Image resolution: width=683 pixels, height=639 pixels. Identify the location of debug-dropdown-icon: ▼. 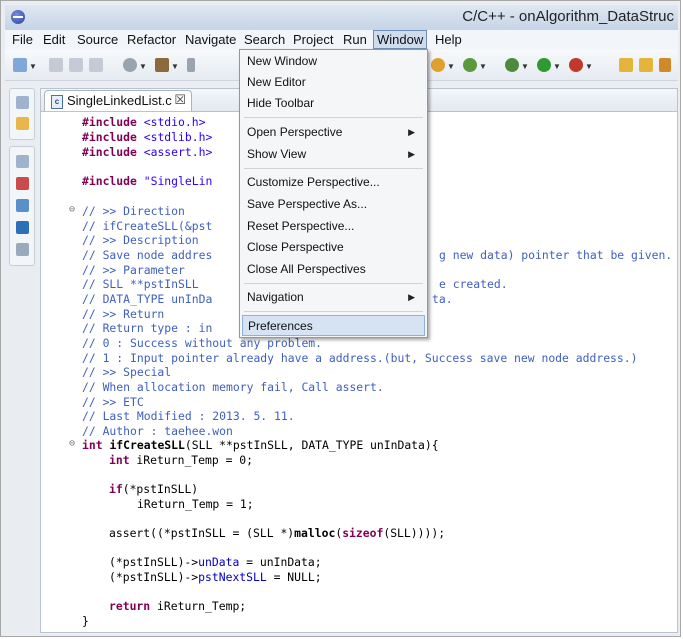
(525, 66).